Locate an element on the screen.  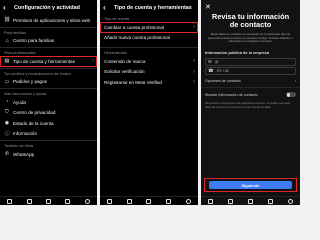
menu-item-meta-verified: Registrarse en Meta Verified › is located at coordinates (149, 82).